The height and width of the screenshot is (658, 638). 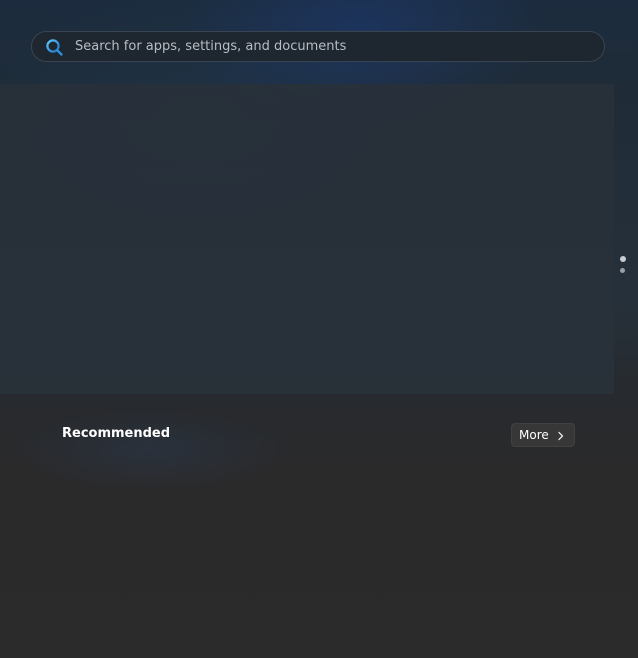 What do you see at coordinates (54, 47) in the screenshot?
I see `search-icon` at bounding box center [54, 47].